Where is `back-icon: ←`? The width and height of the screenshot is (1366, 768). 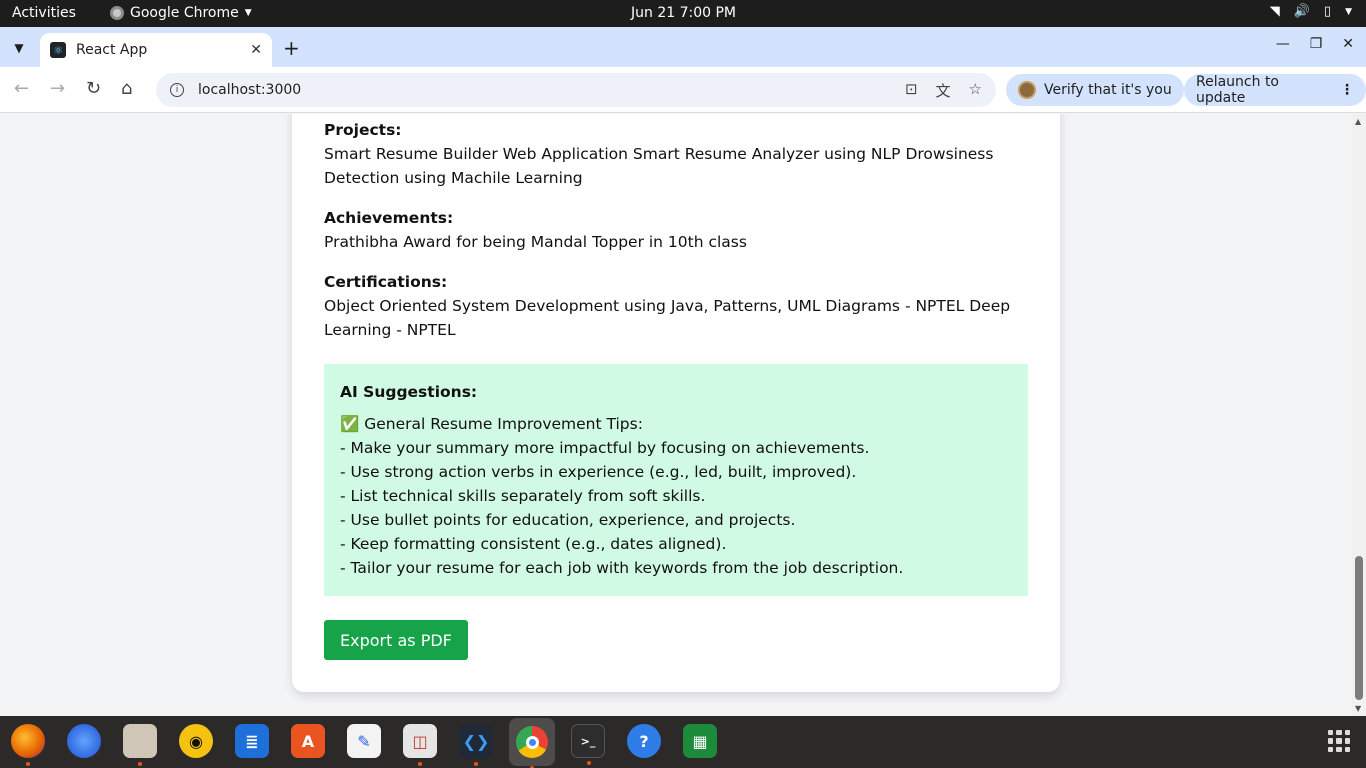
back-icon: ← is located at coordinates (21, 88).